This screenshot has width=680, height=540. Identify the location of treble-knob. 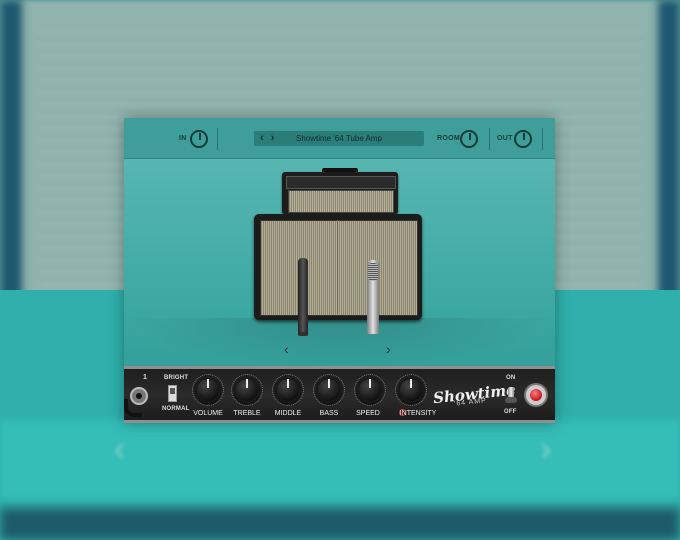
(247, 390).